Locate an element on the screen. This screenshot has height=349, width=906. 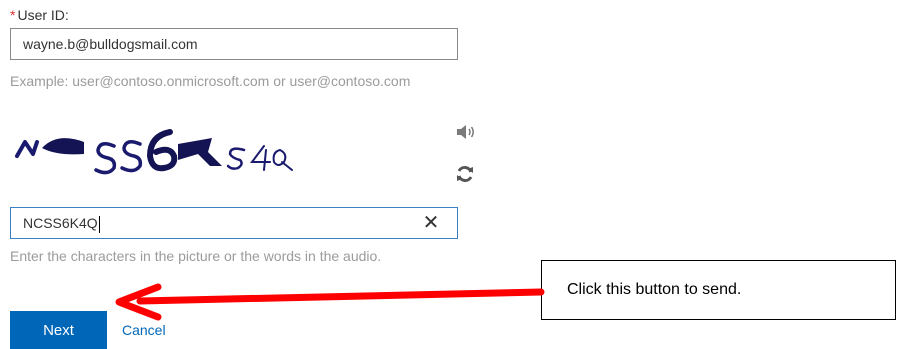
close-icon: ✕ is located at coordinates (431, 223).